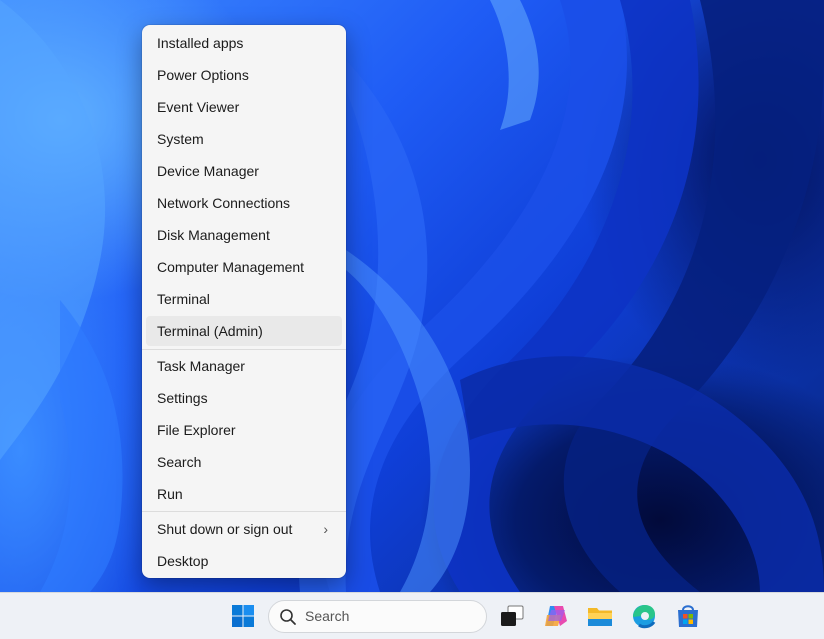  I want to click on menu-item-computer-management: Computer Management, so click(244, 267).